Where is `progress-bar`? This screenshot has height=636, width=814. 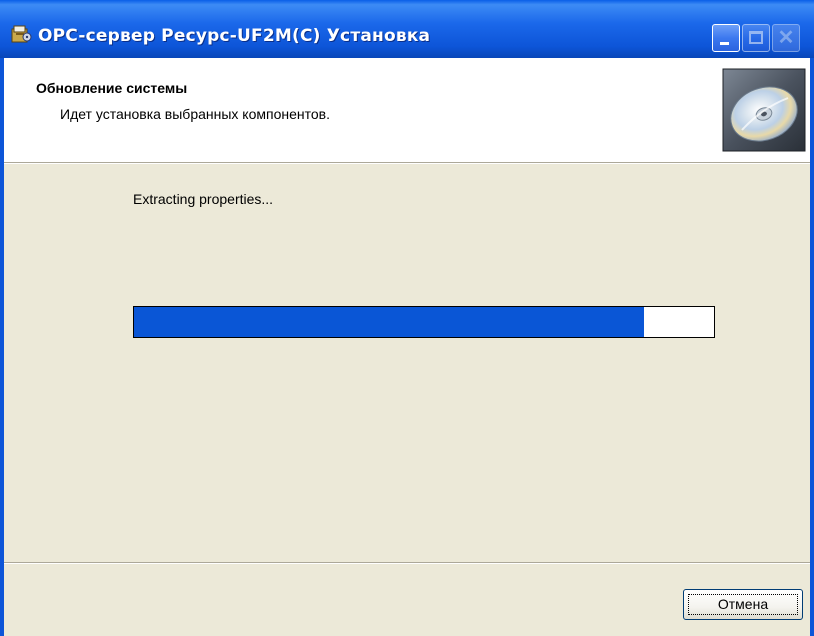
progress-bar is located at coordinates (424, 322).